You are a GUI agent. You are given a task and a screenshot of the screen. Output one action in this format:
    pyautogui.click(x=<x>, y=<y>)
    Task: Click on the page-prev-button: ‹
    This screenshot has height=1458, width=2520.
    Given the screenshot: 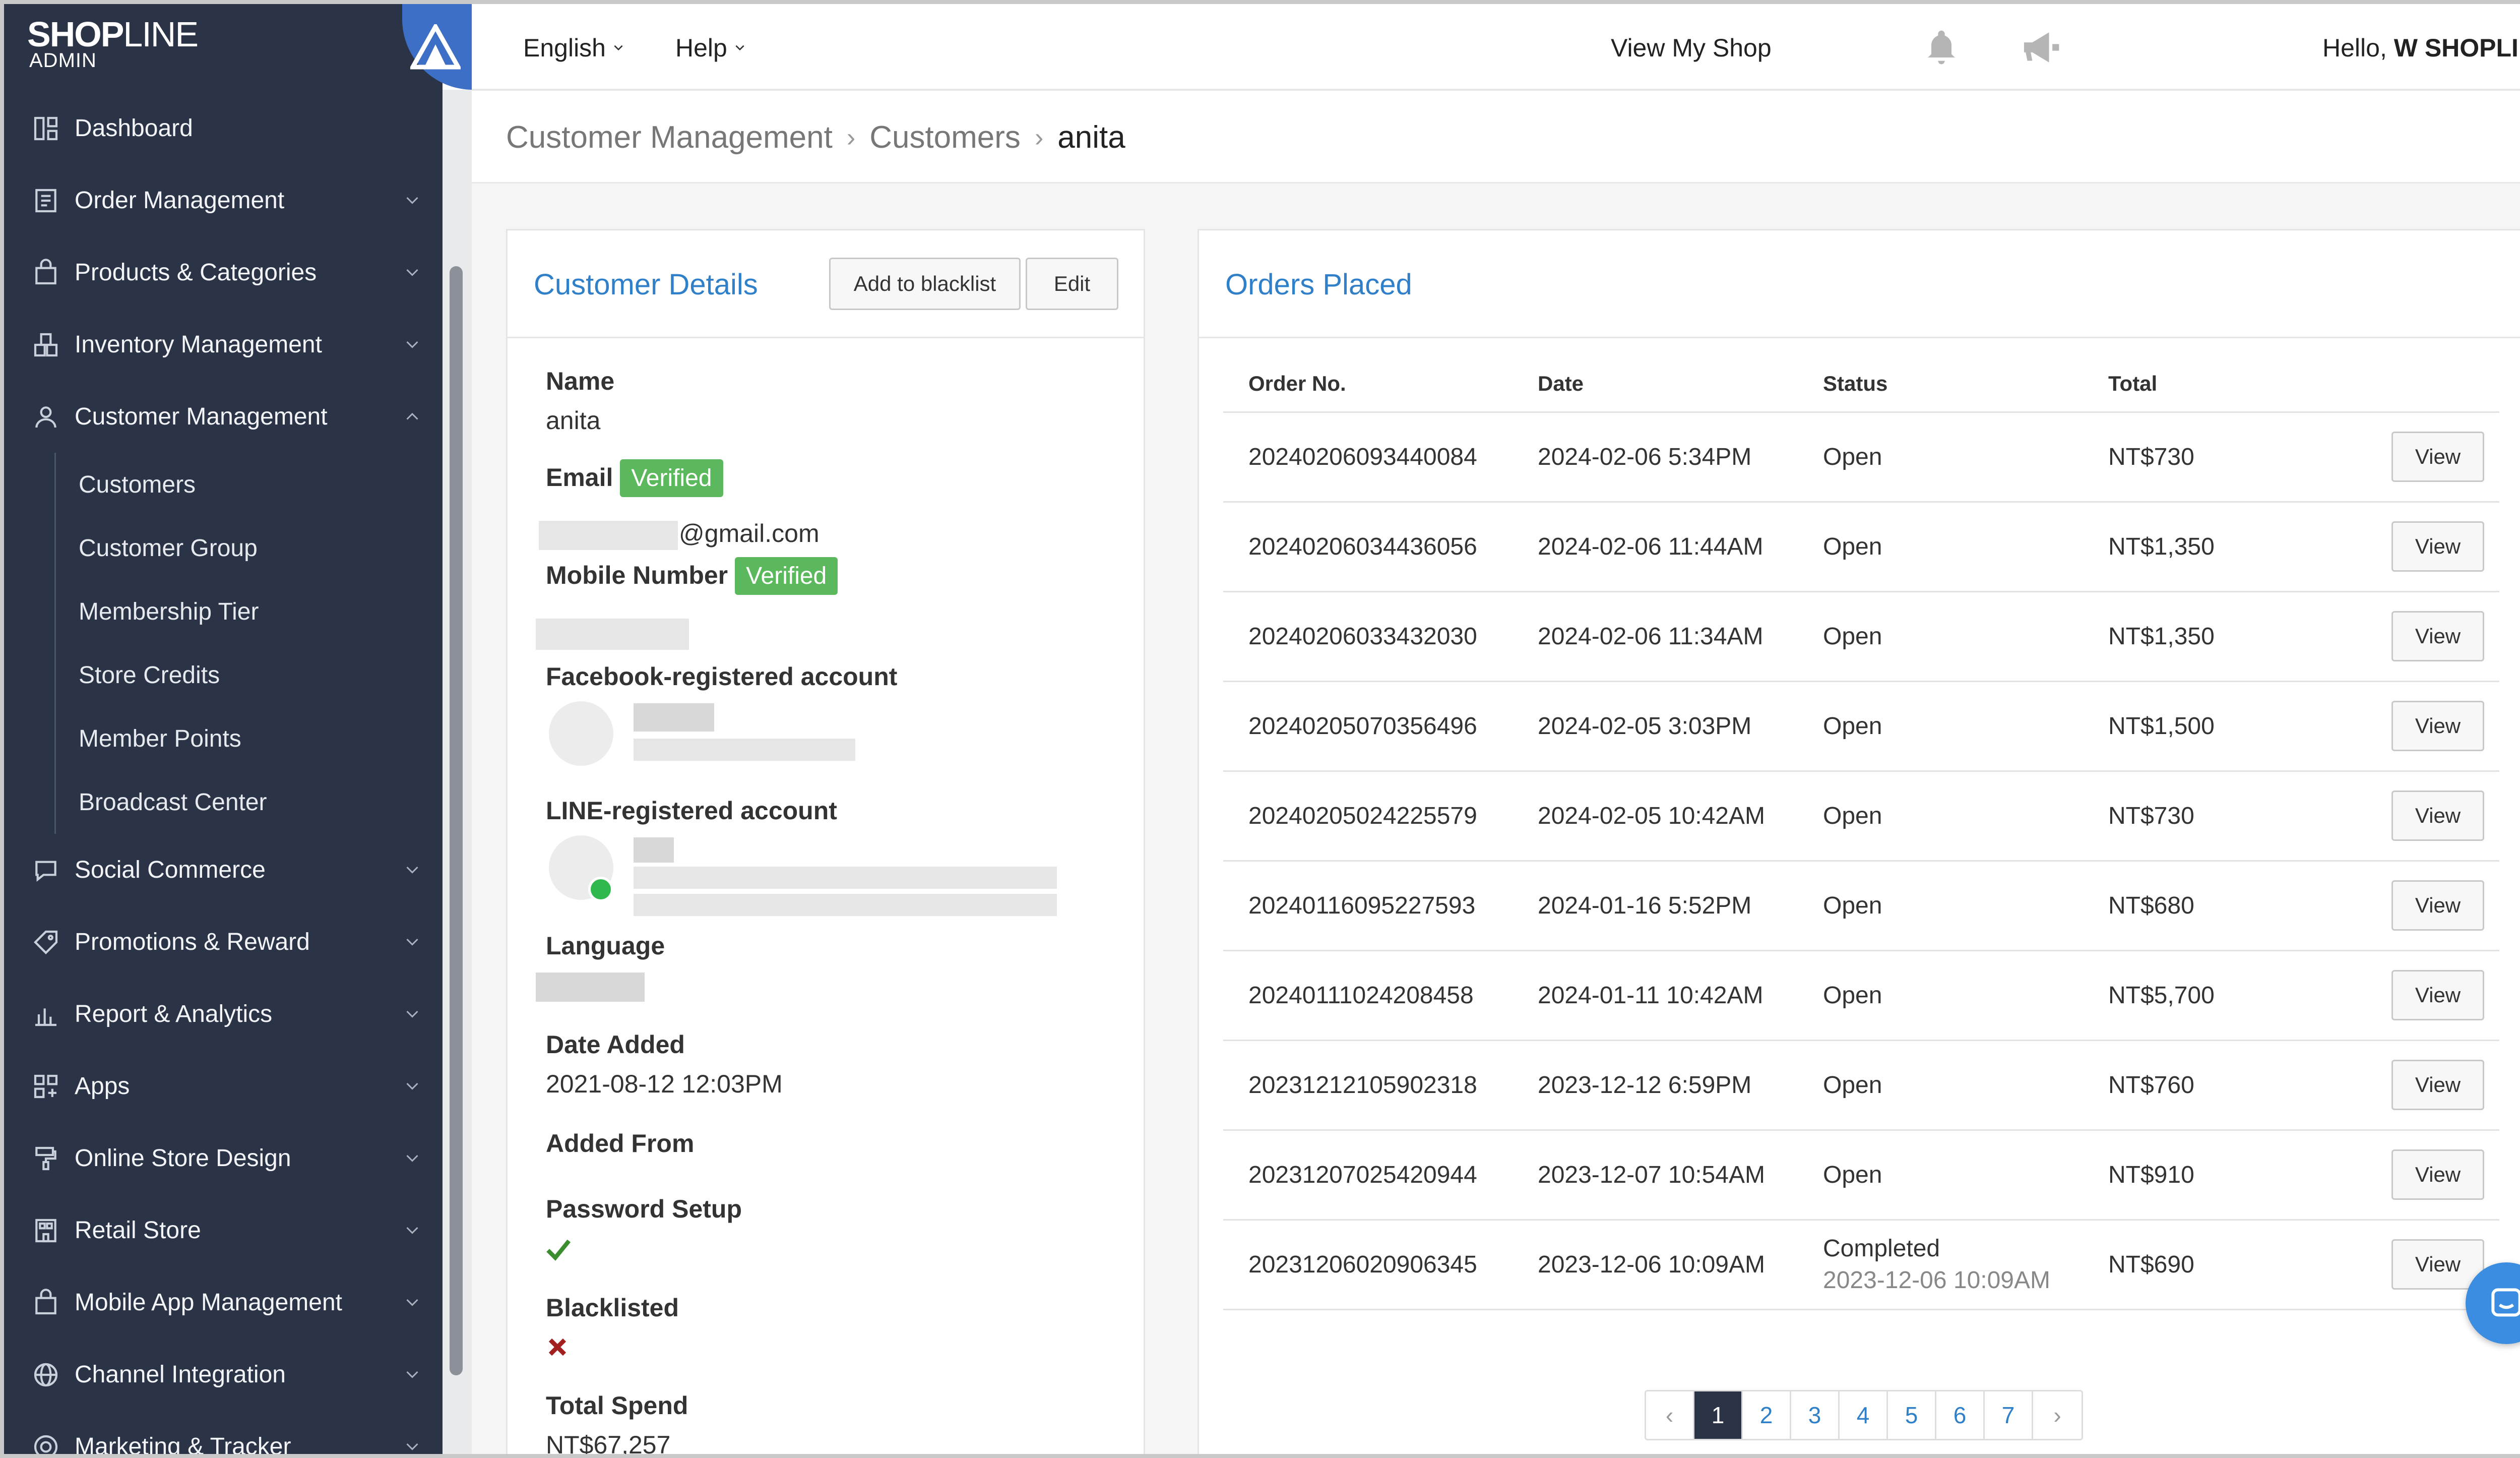 What is the action you would take?
    pyautogui.click(x=1670, y=1415)
    